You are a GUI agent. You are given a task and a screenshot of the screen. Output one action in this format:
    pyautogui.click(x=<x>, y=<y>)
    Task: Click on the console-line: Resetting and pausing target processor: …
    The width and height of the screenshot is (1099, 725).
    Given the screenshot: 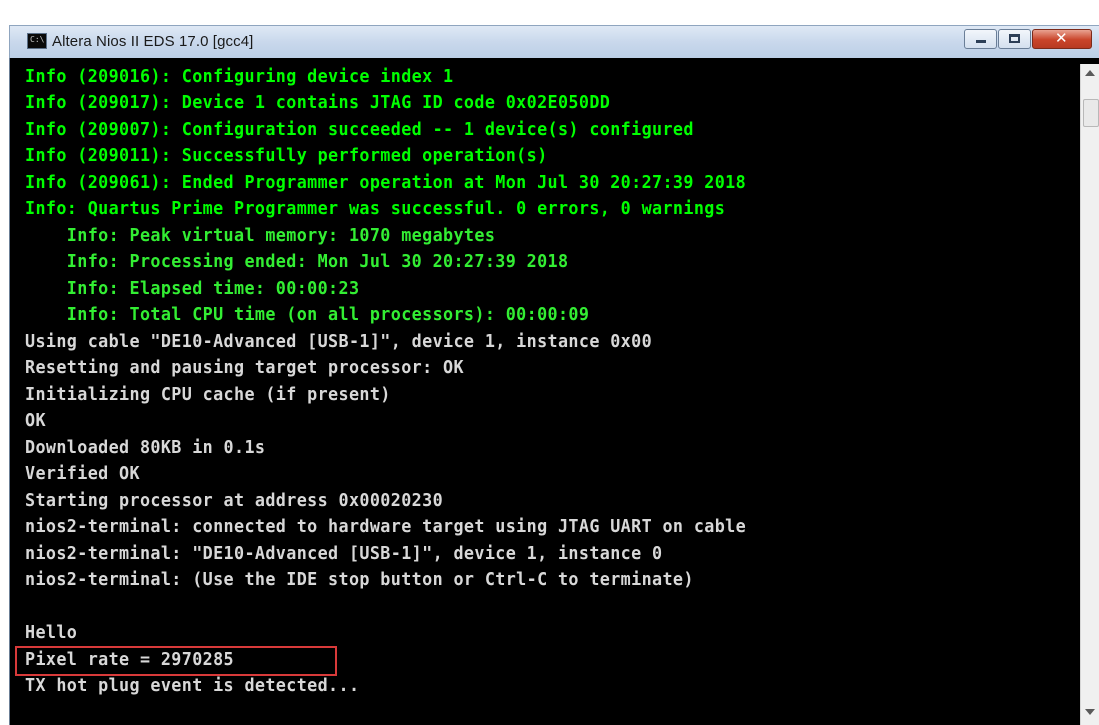 What is the action you would take?
    pyautogui.click(x=244, y=367)
    